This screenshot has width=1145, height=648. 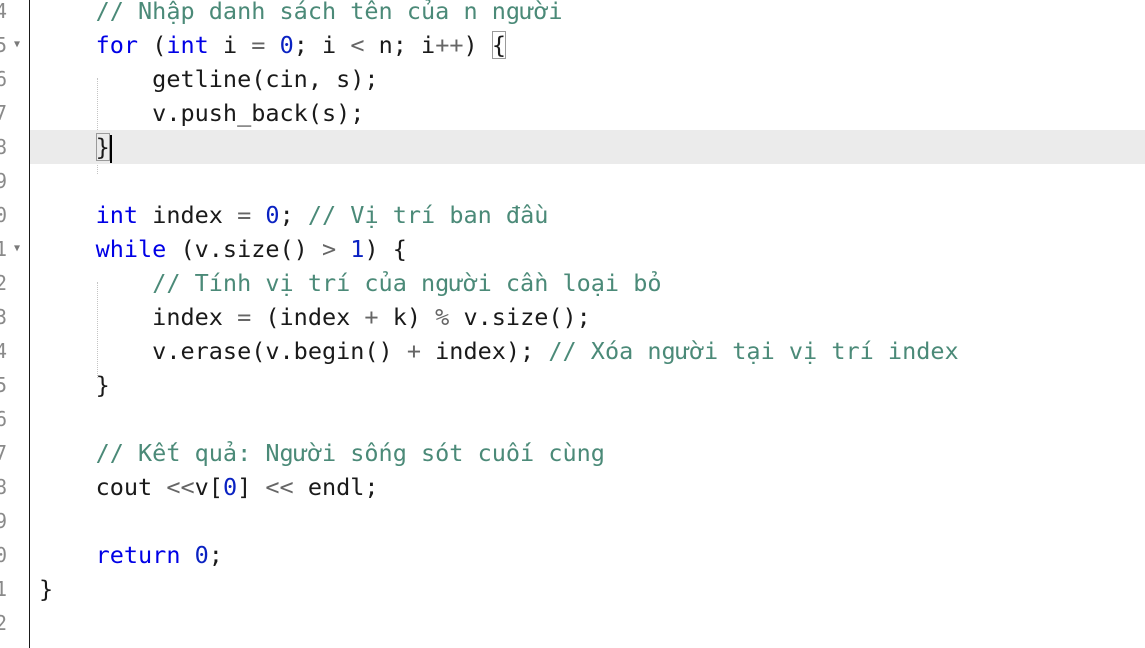 What do you see at coordinates (308, 317) in the screenshot?
I see `code-token: (index` at bounding box center [308, 317].